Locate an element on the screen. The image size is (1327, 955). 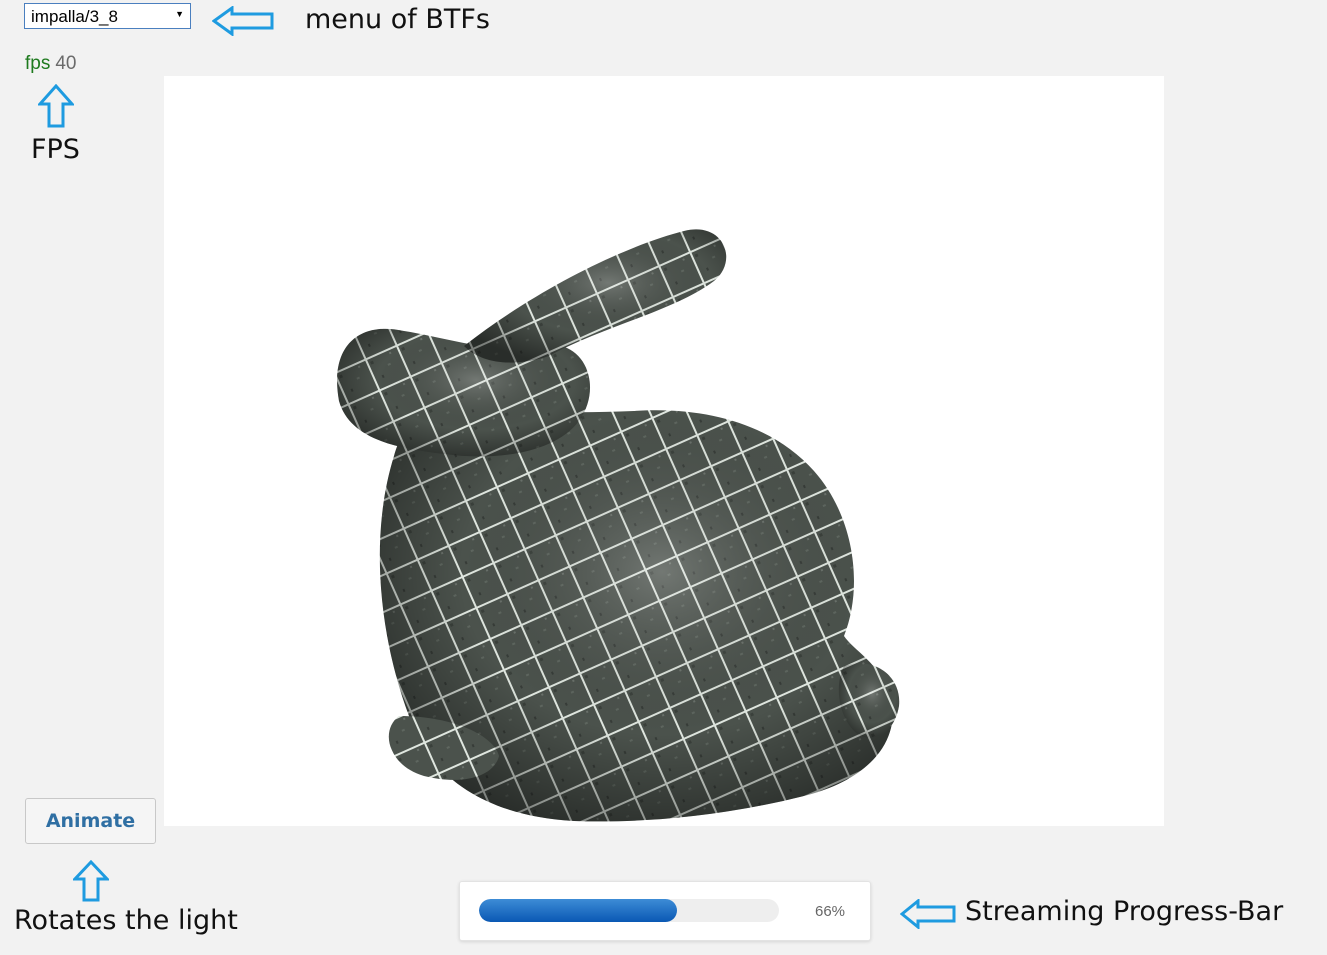
fps-readout: fps 40 is located at coordinates (51, 64).